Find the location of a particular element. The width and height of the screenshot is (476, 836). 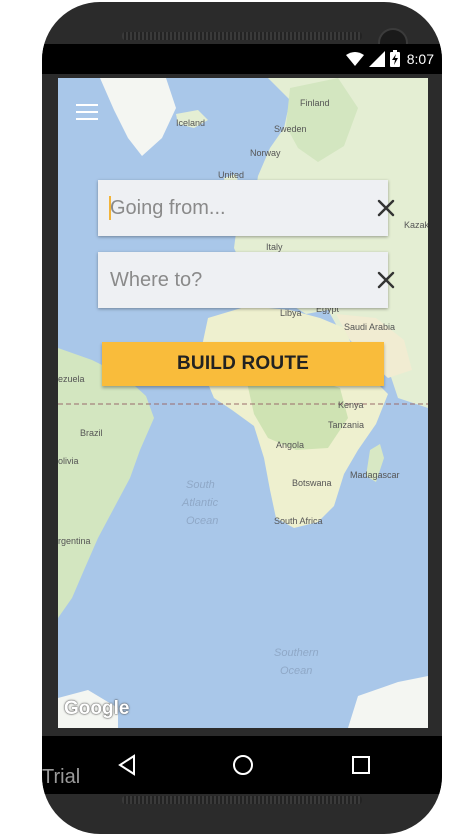

map-label-madagascar: Madagascar is located at coordinates (375, 475).